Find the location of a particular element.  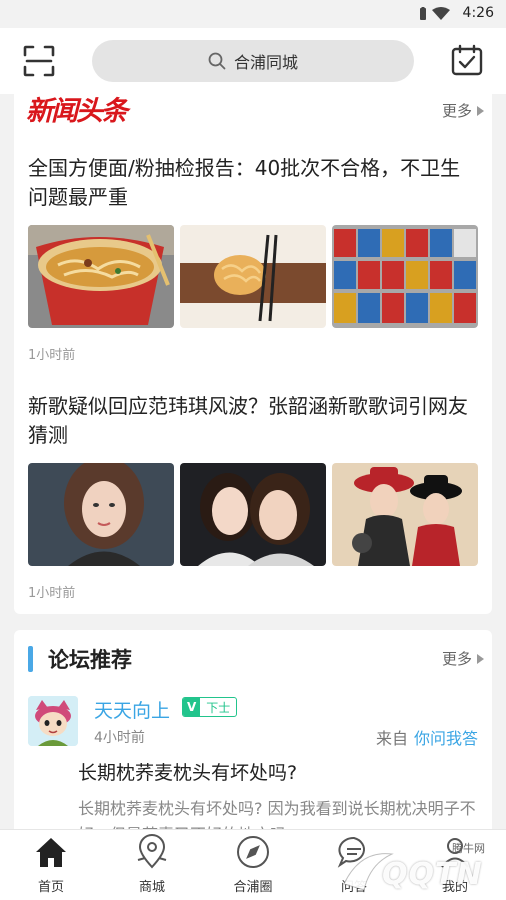

watermark: QQTN 腾牛网 is located at coordinates (403, 867).